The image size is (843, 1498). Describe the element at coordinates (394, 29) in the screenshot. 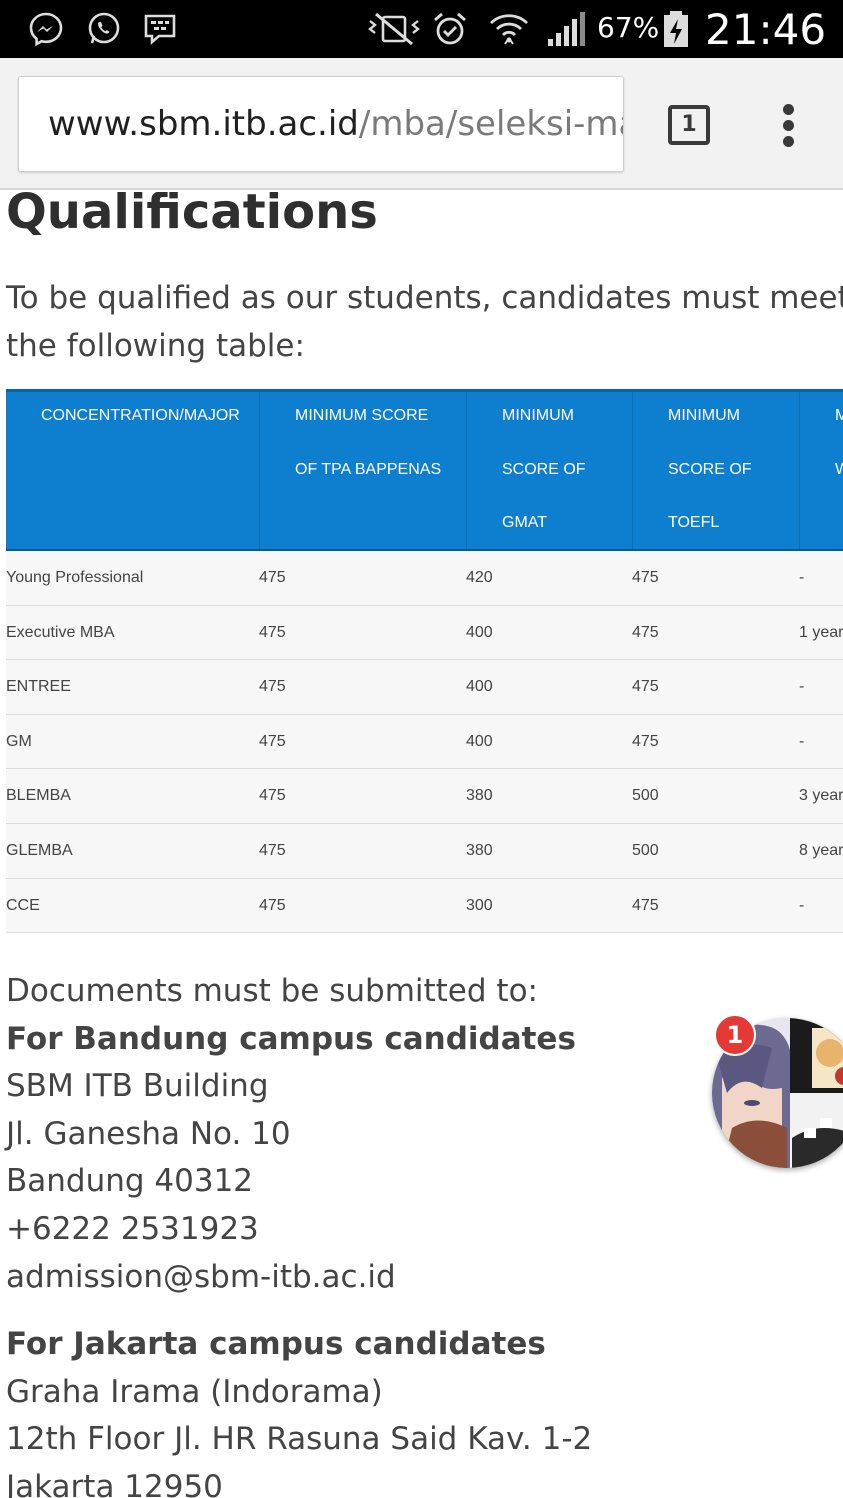

I see `mute-icon` at that location.